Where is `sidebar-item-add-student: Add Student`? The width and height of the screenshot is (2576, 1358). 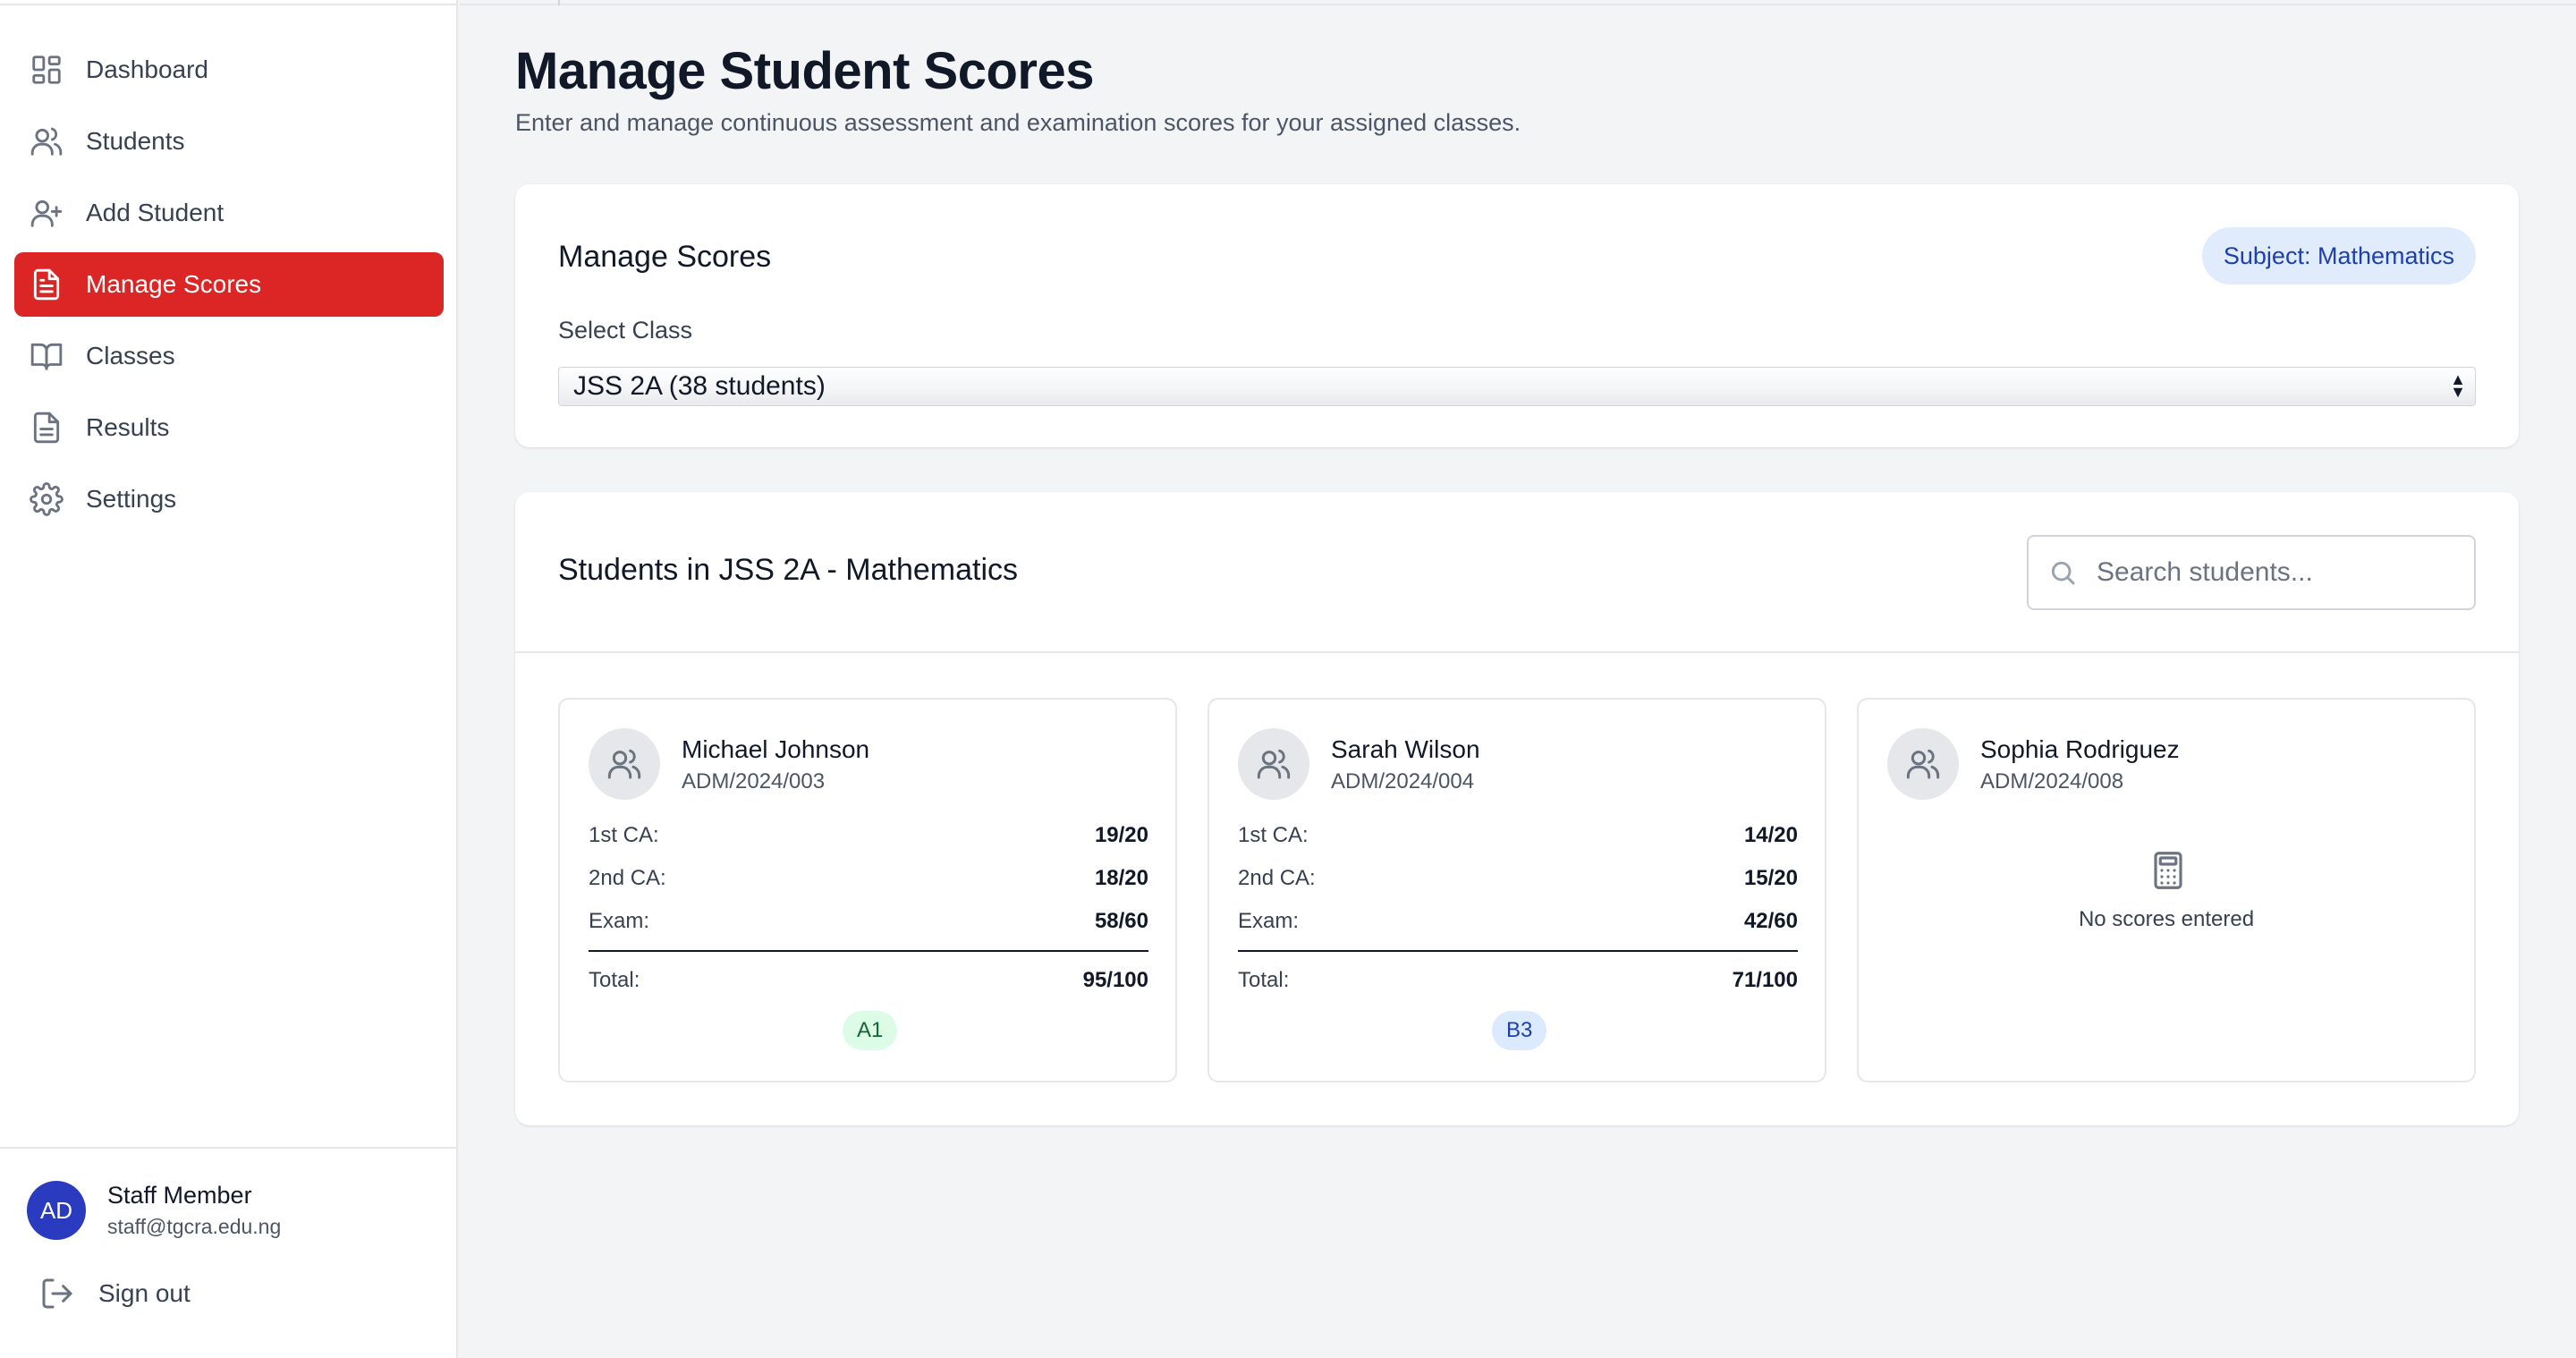 sidebar-item-add-student: Add Student is located at coordinates (229, 213).